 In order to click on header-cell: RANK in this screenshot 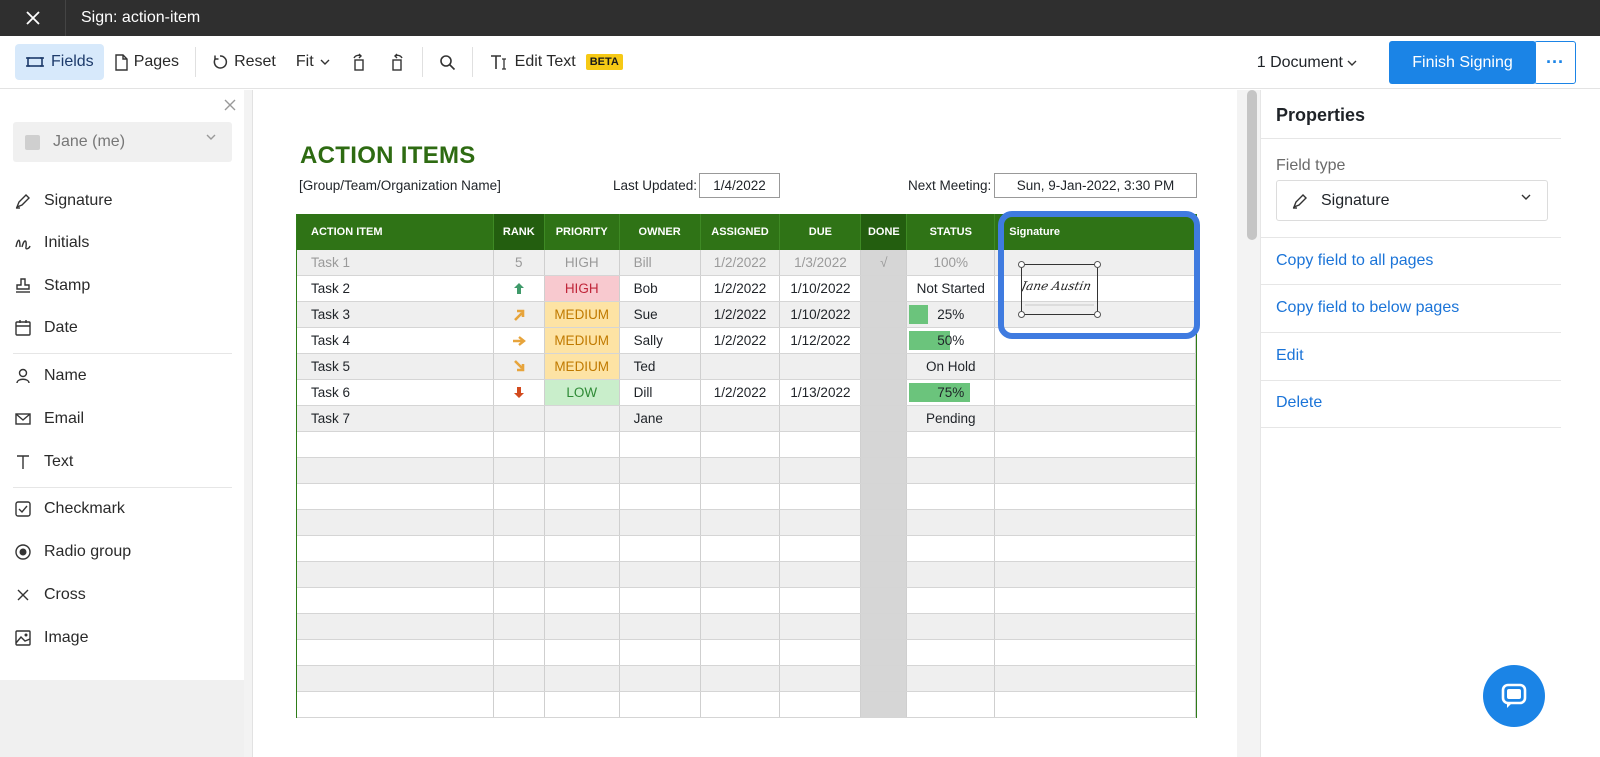, I will do `click(519, 232)`.